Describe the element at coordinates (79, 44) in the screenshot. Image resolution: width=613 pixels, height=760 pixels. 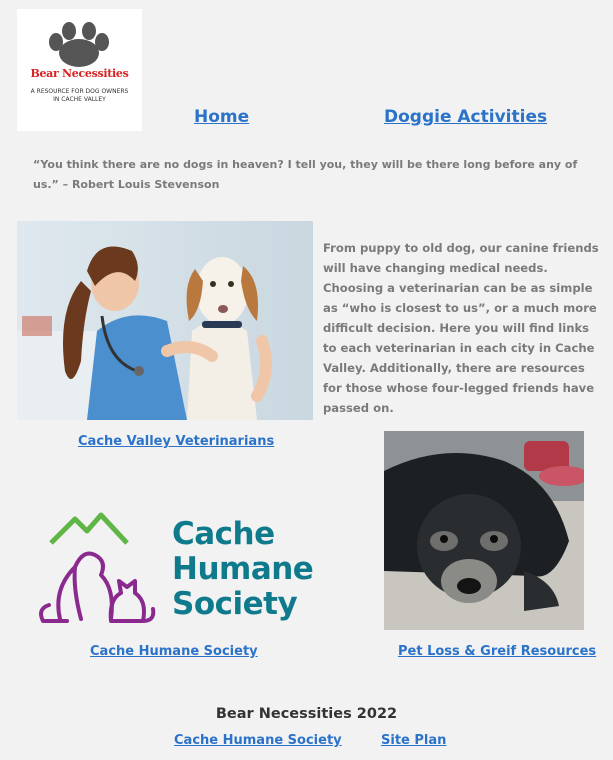
I see `paw-print-icon` at that location.